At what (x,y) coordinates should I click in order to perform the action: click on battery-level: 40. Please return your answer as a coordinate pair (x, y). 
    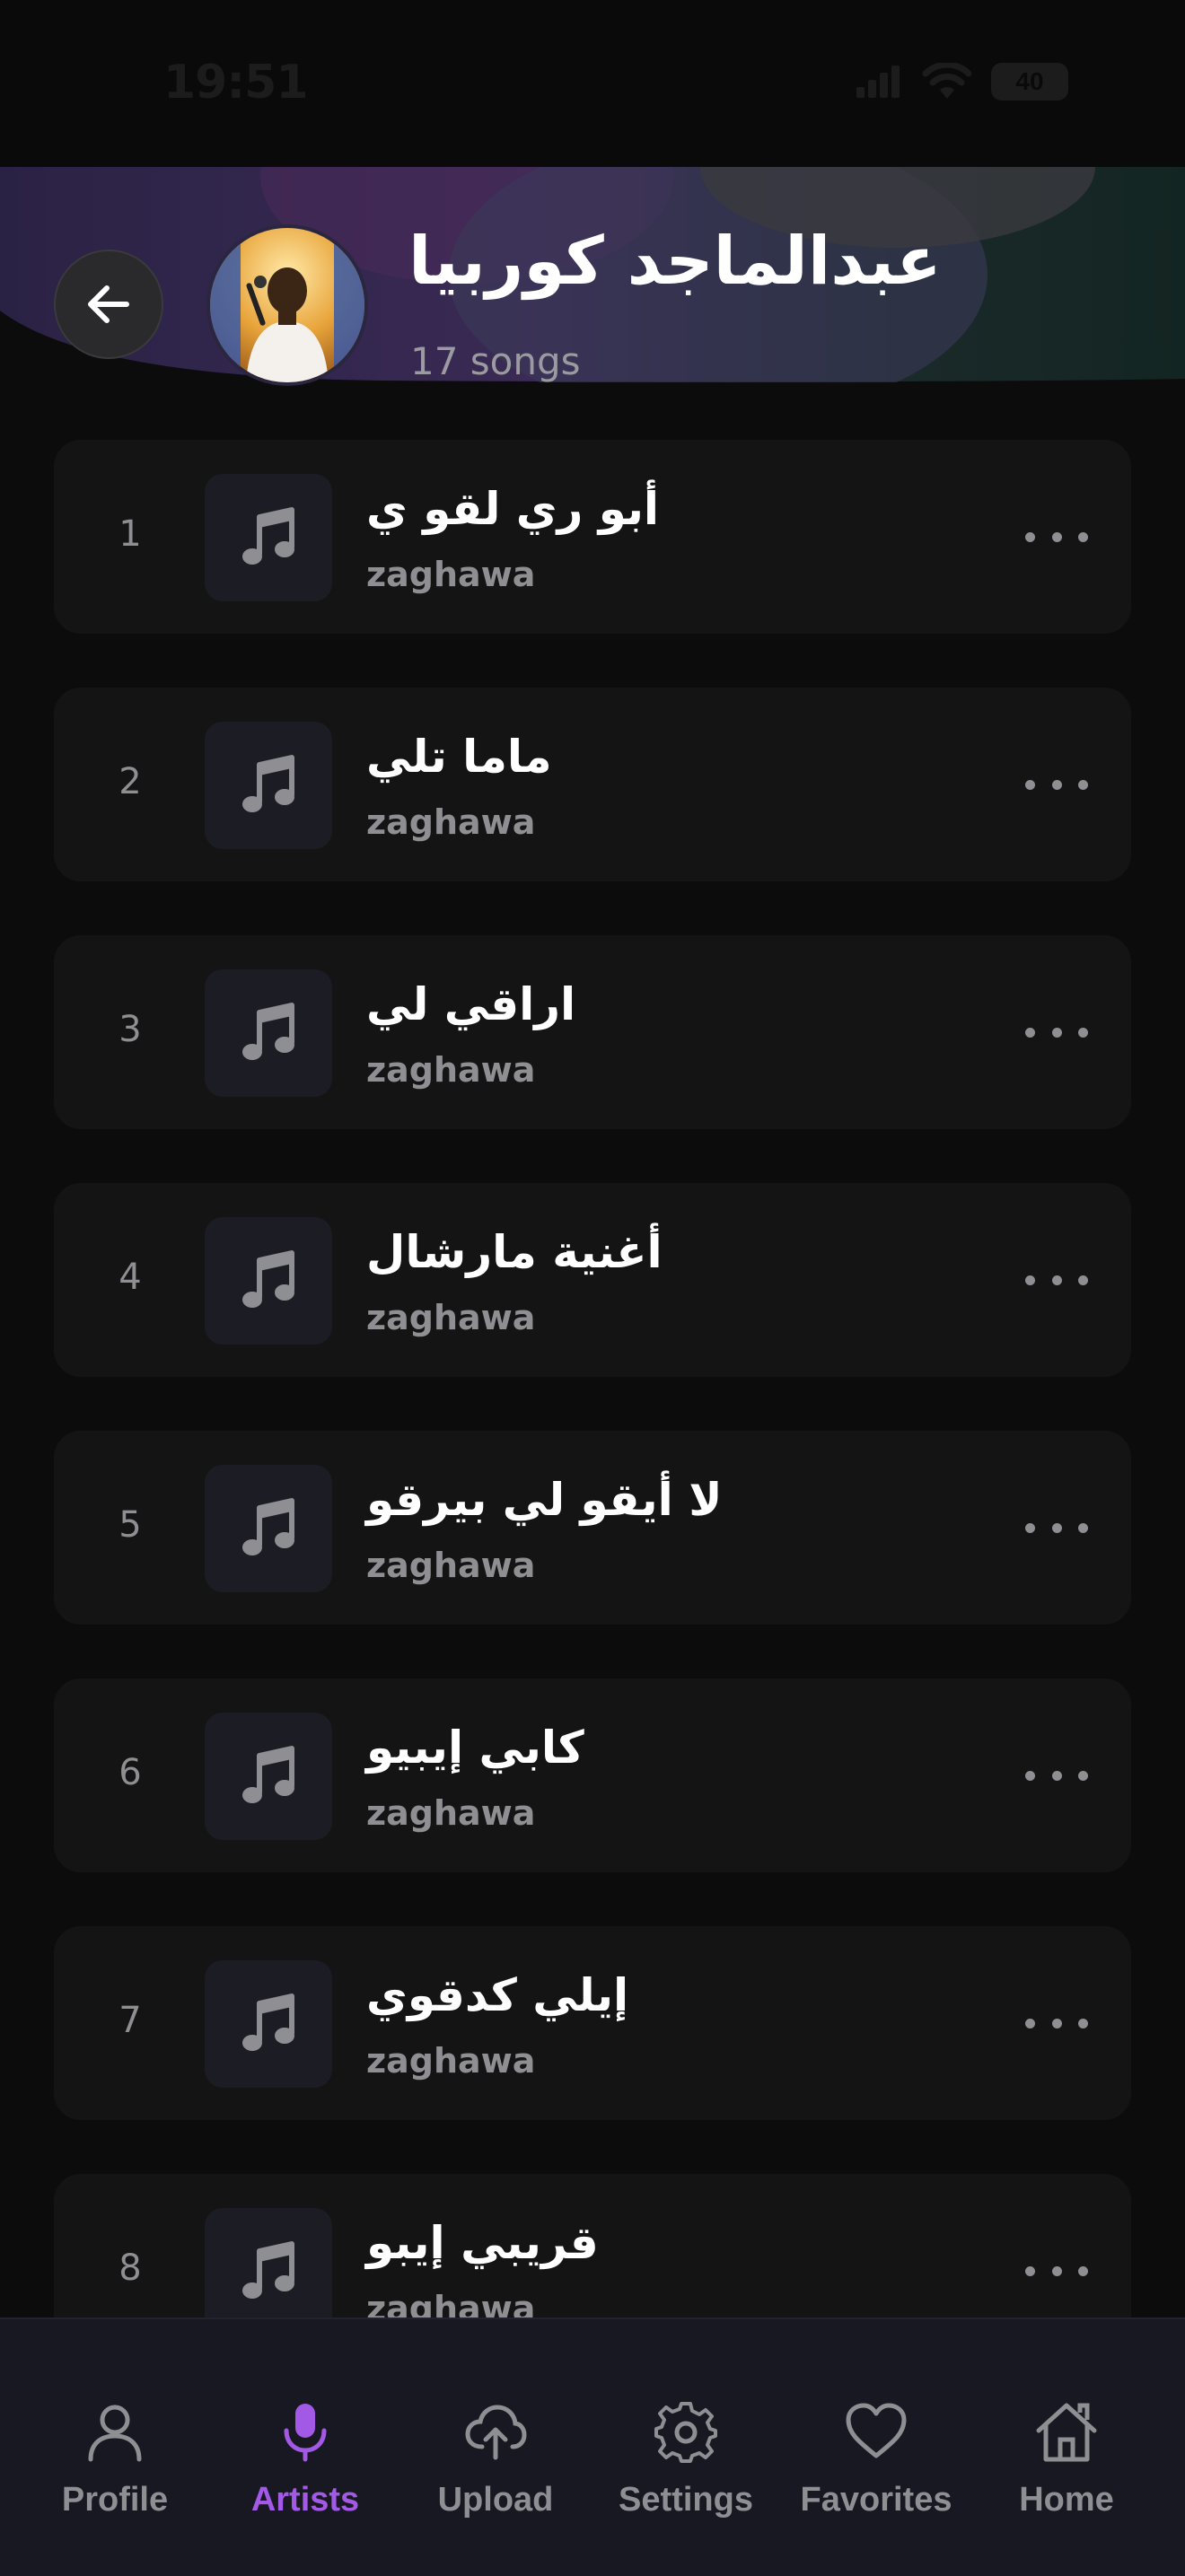
    Looking at the image, I should click on (1029, 81).